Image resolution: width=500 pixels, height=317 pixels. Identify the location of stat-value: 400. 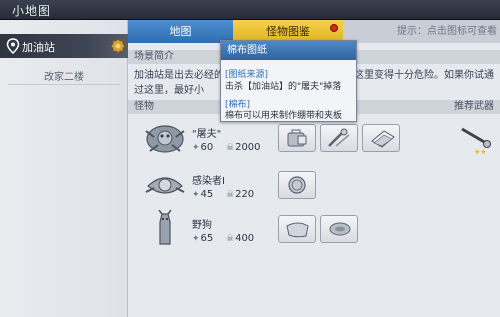
(245, 238).